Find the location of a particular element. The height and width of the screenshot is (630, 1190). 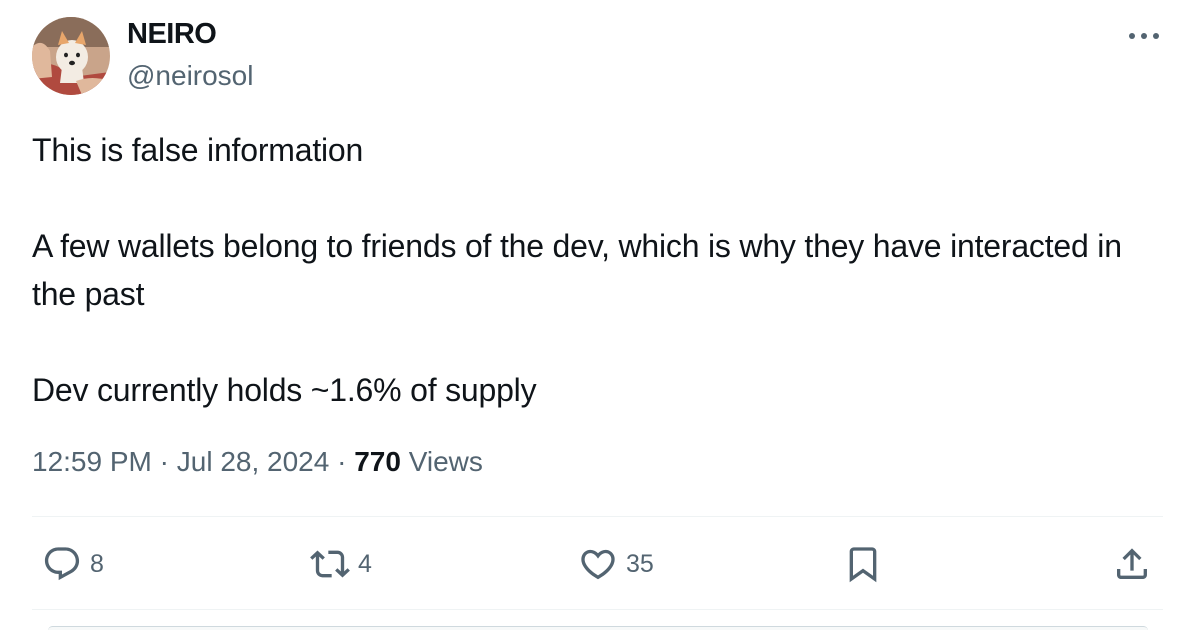

like-button: 35 is located at coordinates (616, 564).